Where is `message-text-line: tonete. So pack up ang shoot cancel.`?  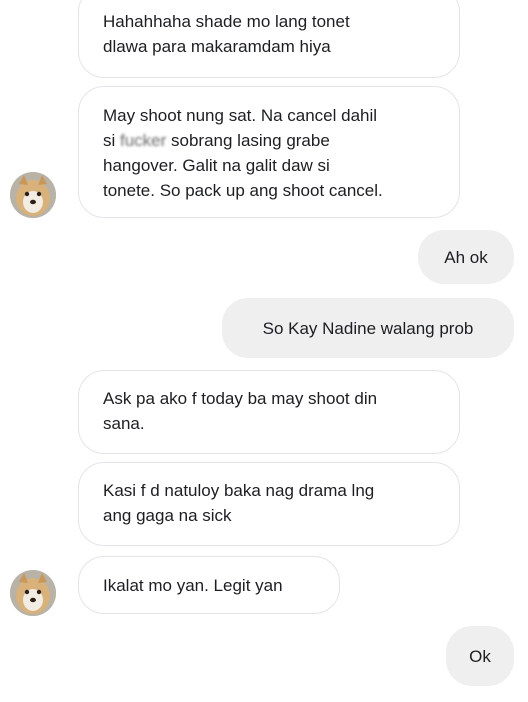 message-text-line: tonete. So pack up ang shoot cancel. is located at coordinates (243, 190).